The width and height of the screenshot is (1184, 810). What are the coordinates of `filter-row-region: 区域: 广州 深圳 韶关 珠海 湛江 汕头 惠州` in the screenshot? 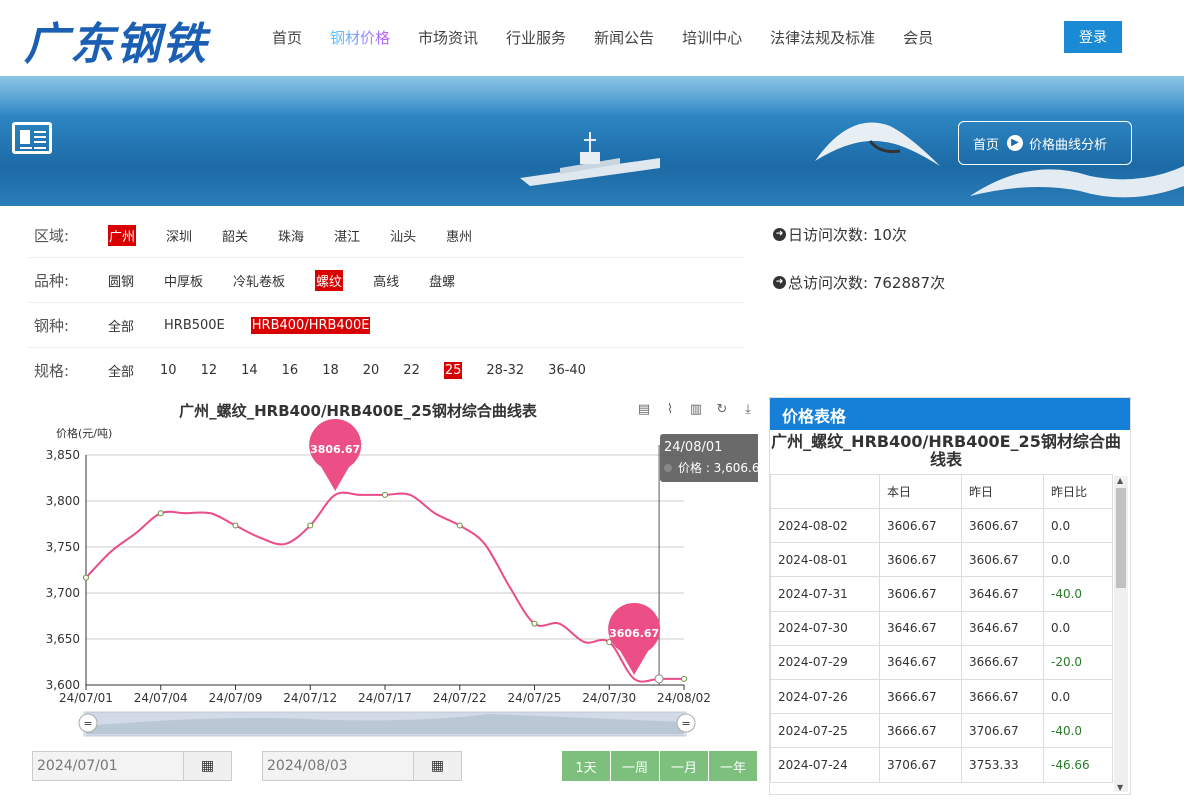 It's located at (386, 235).